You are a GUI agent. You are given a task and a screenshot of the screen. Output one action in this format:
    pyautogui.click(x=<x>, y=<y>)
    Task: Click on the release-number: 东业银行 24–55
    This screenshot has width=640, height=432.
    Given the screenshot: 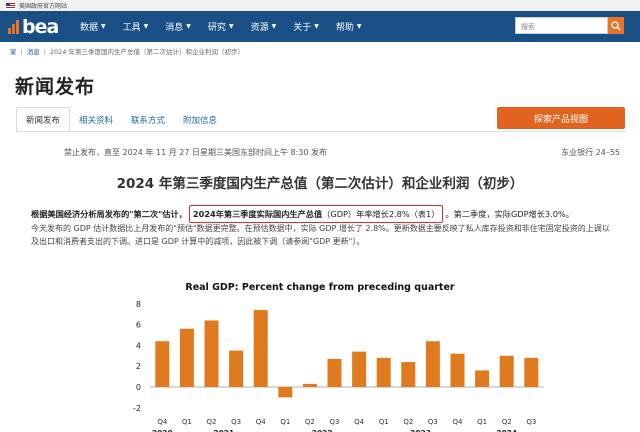 What is the action you would take?
    pyautogui.click(x=590, y=152)
    